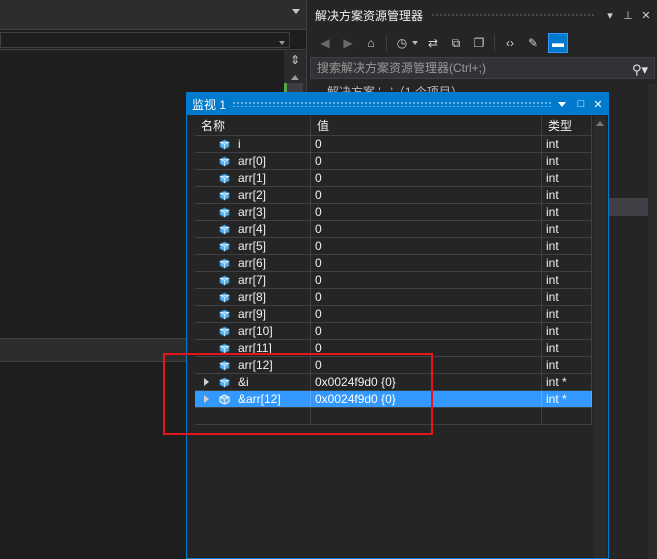 The height and width of the screenshot is (559, 657). Describe the element at coordinates (640, 70) in the screenshot. I see `search-icon: ⚲▾` at that location.